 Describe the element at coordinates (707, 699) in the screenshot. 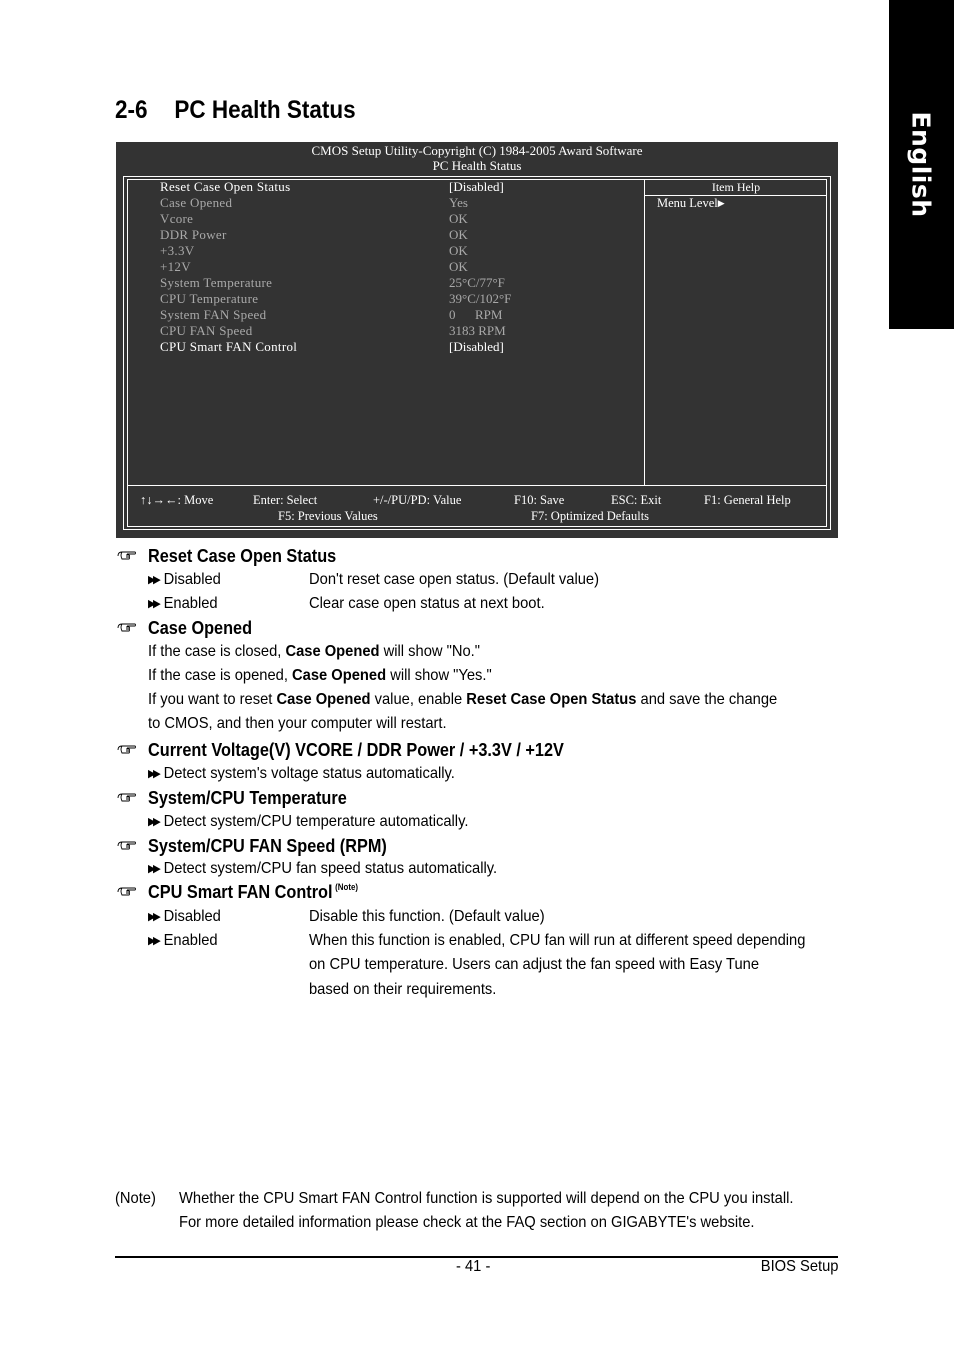

I see `text: and save the change` at that location.